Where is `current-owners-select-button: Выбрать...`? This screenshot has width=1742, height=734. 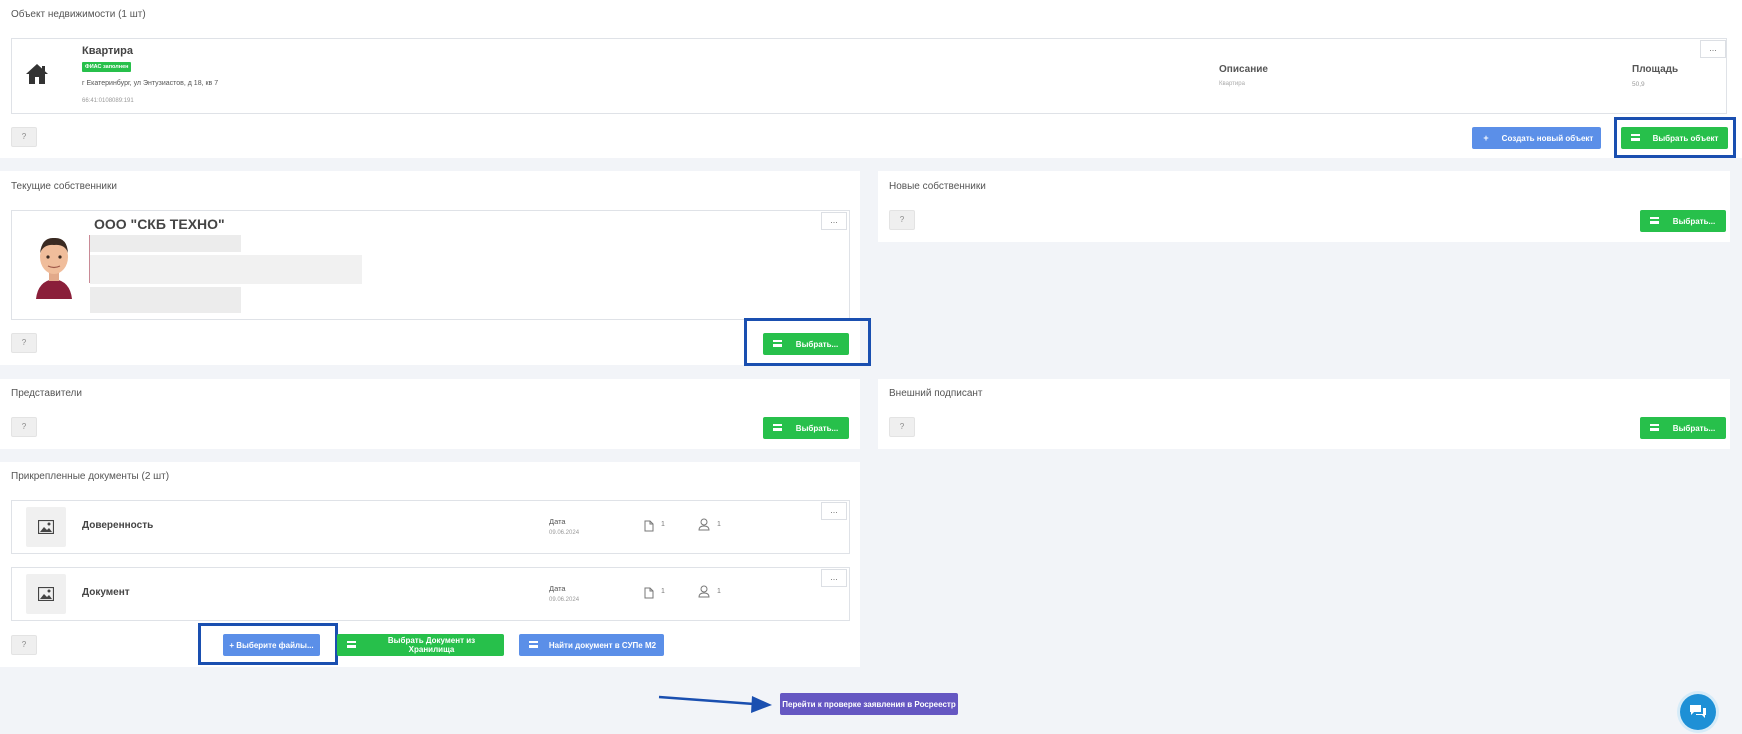 current-owners-select-button: Выбрать... is located at coordinates (806, 344).